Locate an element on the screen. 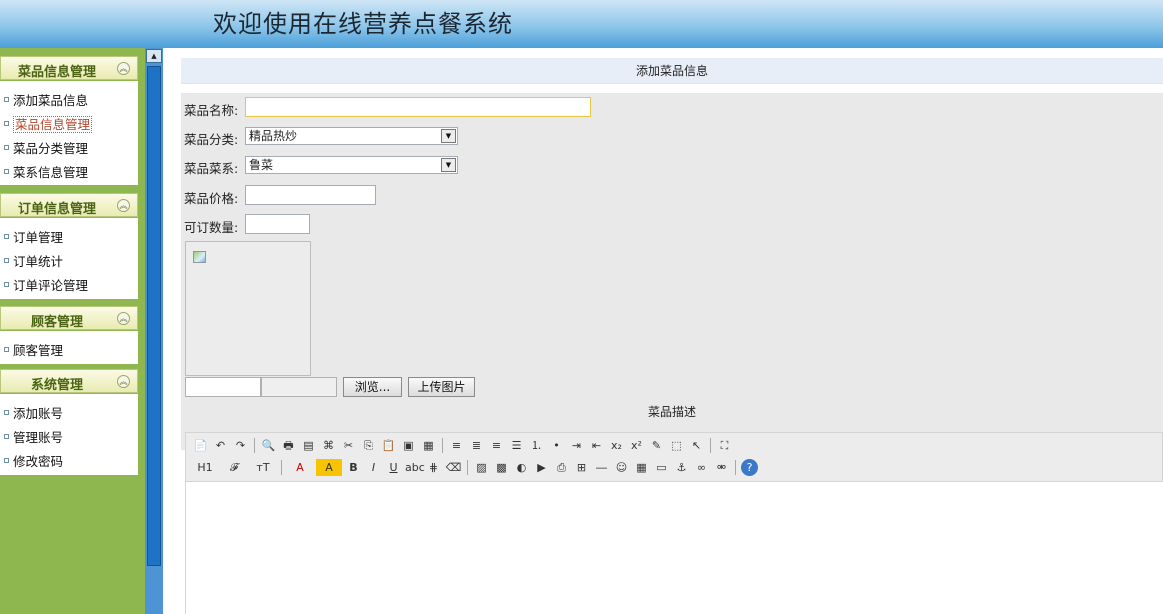 Image resolution: width=1163 pixels, height=614 pixels. italic-icon: I is located at coordinates (373, 467).